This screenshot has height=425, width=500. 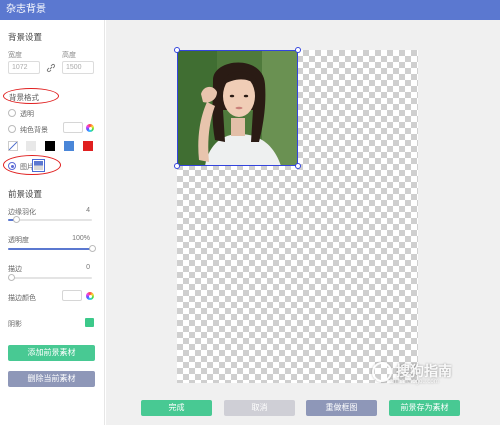 What do you see at coordinates (176, 408) in the screenshot?
I see `done-button: 完成` at bounding box center [176, 408].